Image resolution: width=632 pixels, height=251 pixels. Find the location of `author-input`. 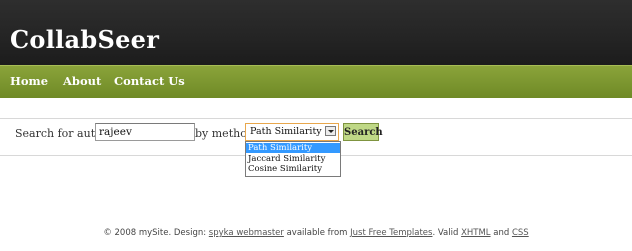

author-input is located at coordinates (145, 132).